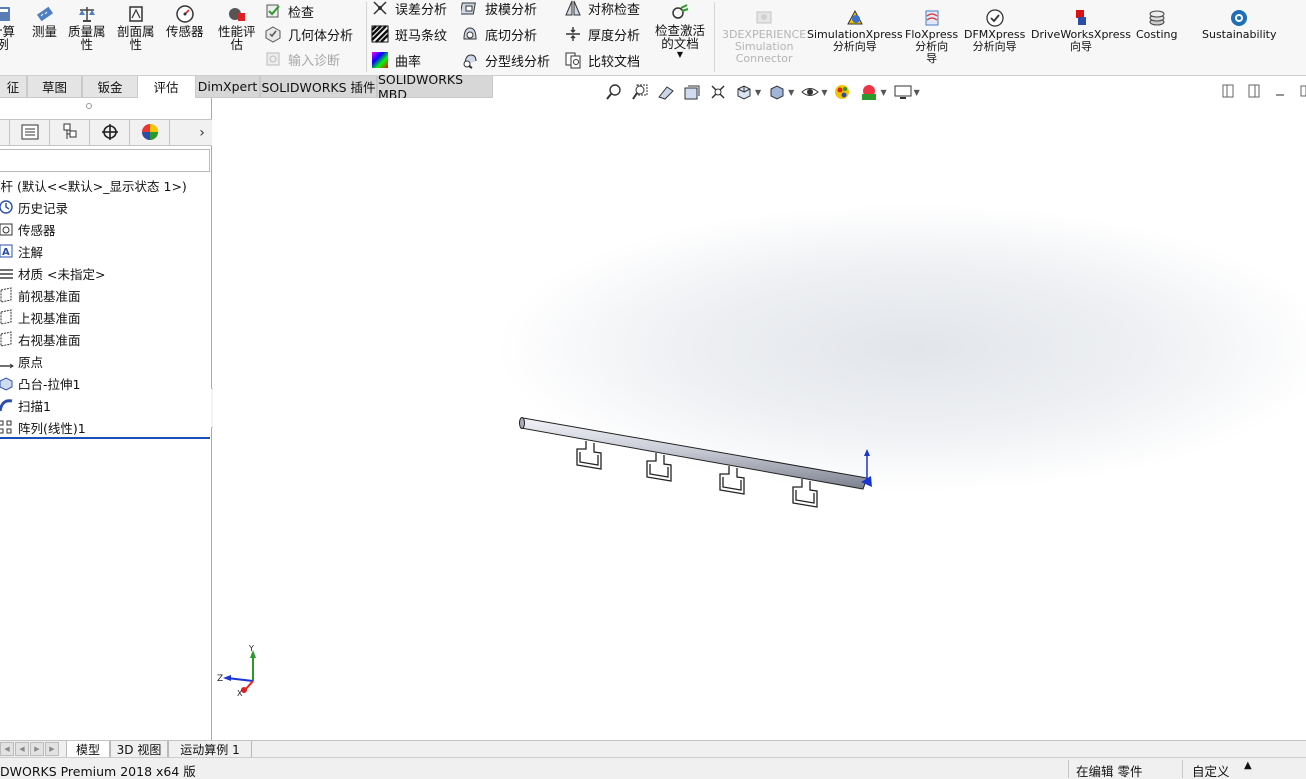 This screenshot has width=1306, height=779. I want to click on tree-item-label: 扫描1, so click(34, 406).